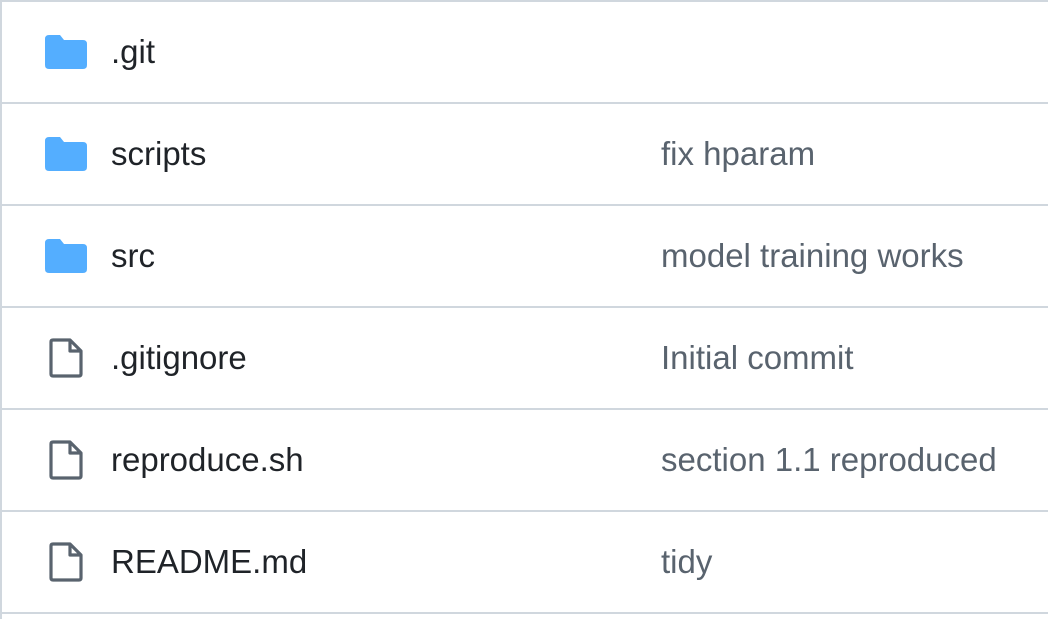 Image resolution: width=1048 pixels, height=619 pixels. I want to click on commit-message-link: Initial commit, so click(757, 358).